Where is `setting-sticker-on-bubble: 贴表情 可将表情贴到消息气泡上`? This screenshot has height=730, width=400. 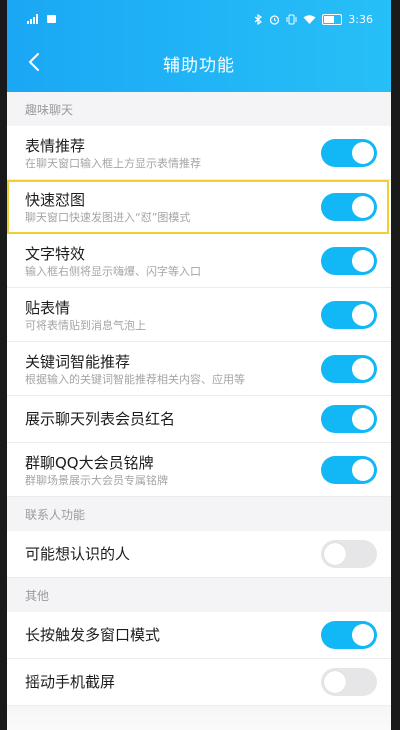 setting-sticker-on-bubble: 贴表情 可将表情贴到消息气泡上 is located at coordinates (199, 315).